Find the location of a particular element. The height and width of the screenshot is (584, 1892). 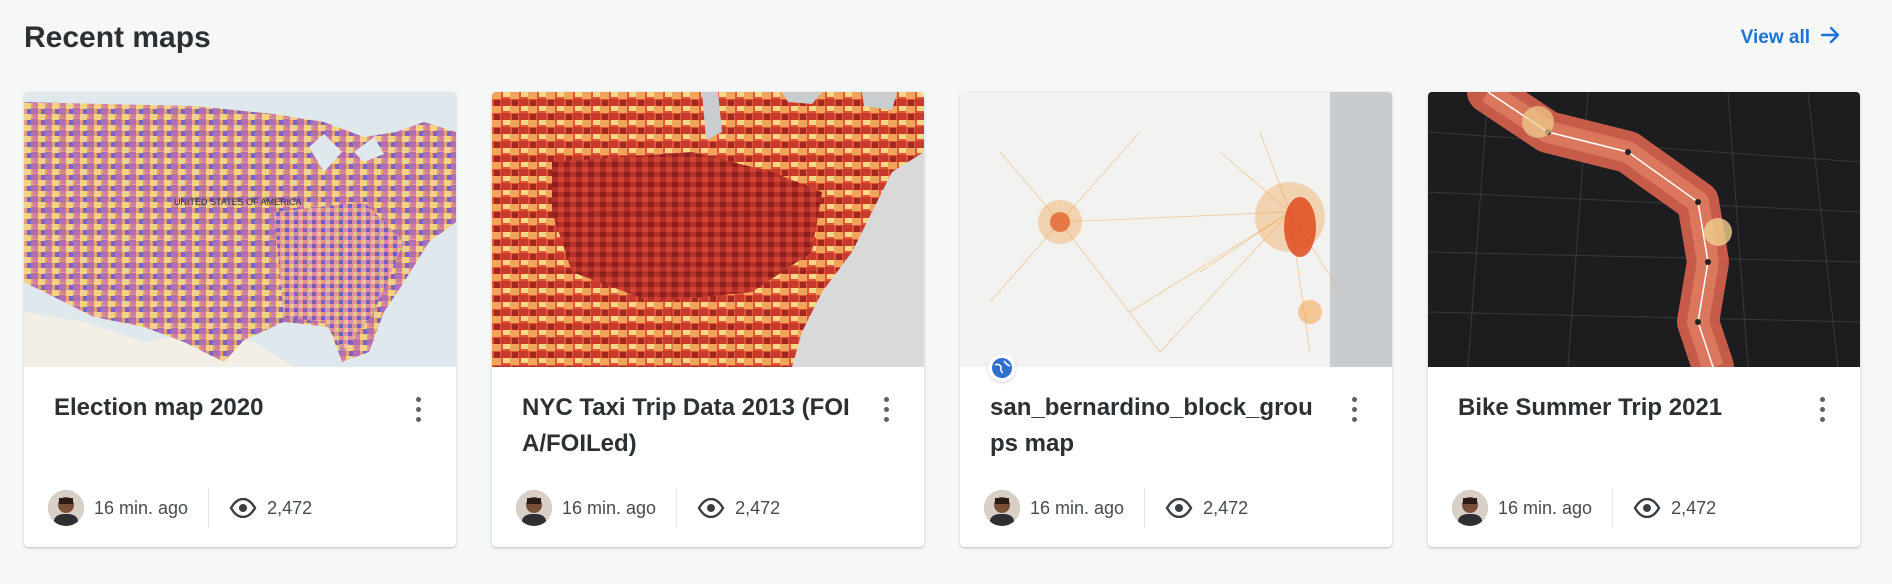

map-country-label: UNITED STATES OF AMERICA is located at coordinates (238, 202).